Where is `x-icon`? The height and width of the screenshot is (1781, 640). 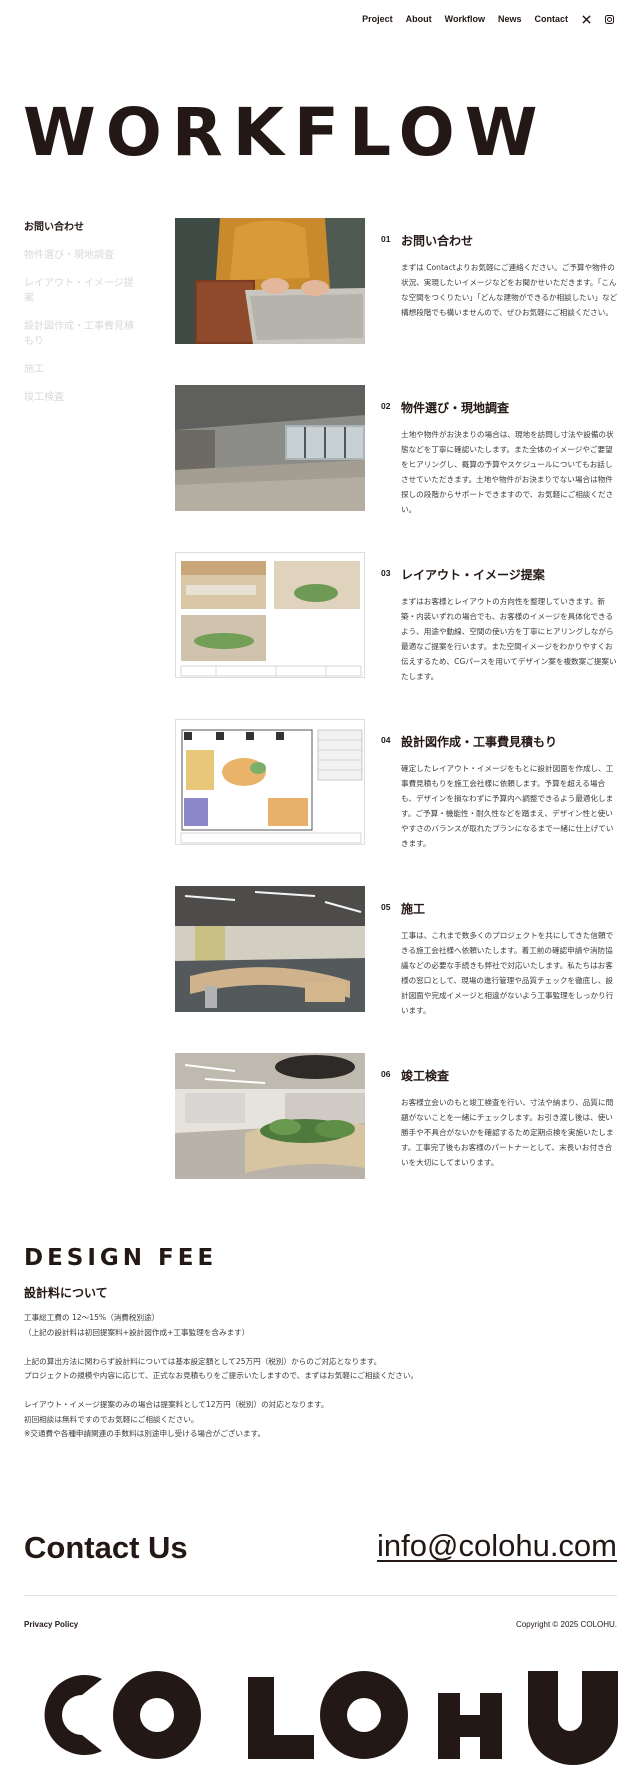 x-icon is located at coordinates (586, 19).